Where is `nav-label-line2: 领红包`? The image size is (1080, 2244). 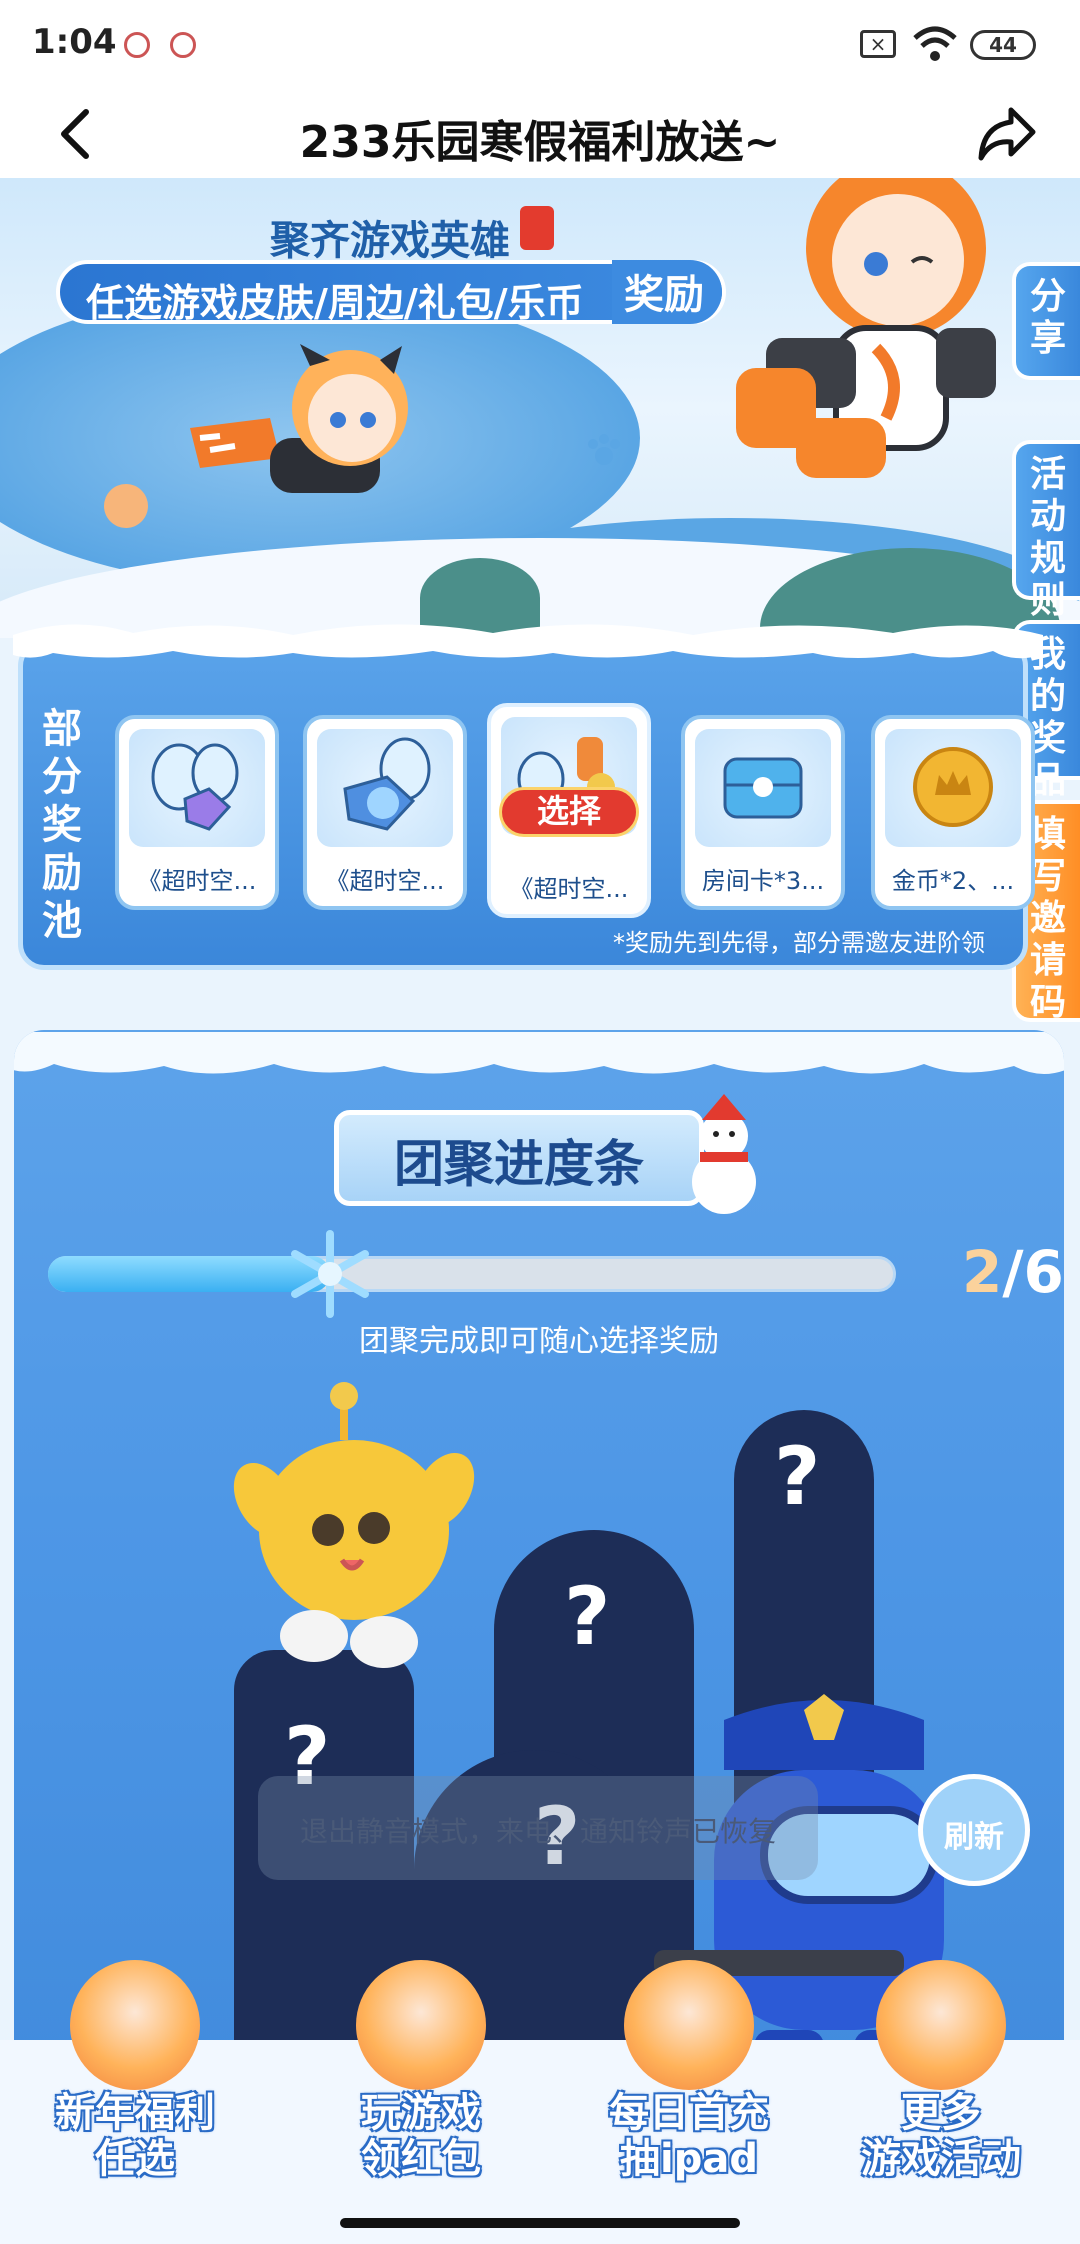
nav-label-line2: 领红包 is located at coordinates (421, 2159).